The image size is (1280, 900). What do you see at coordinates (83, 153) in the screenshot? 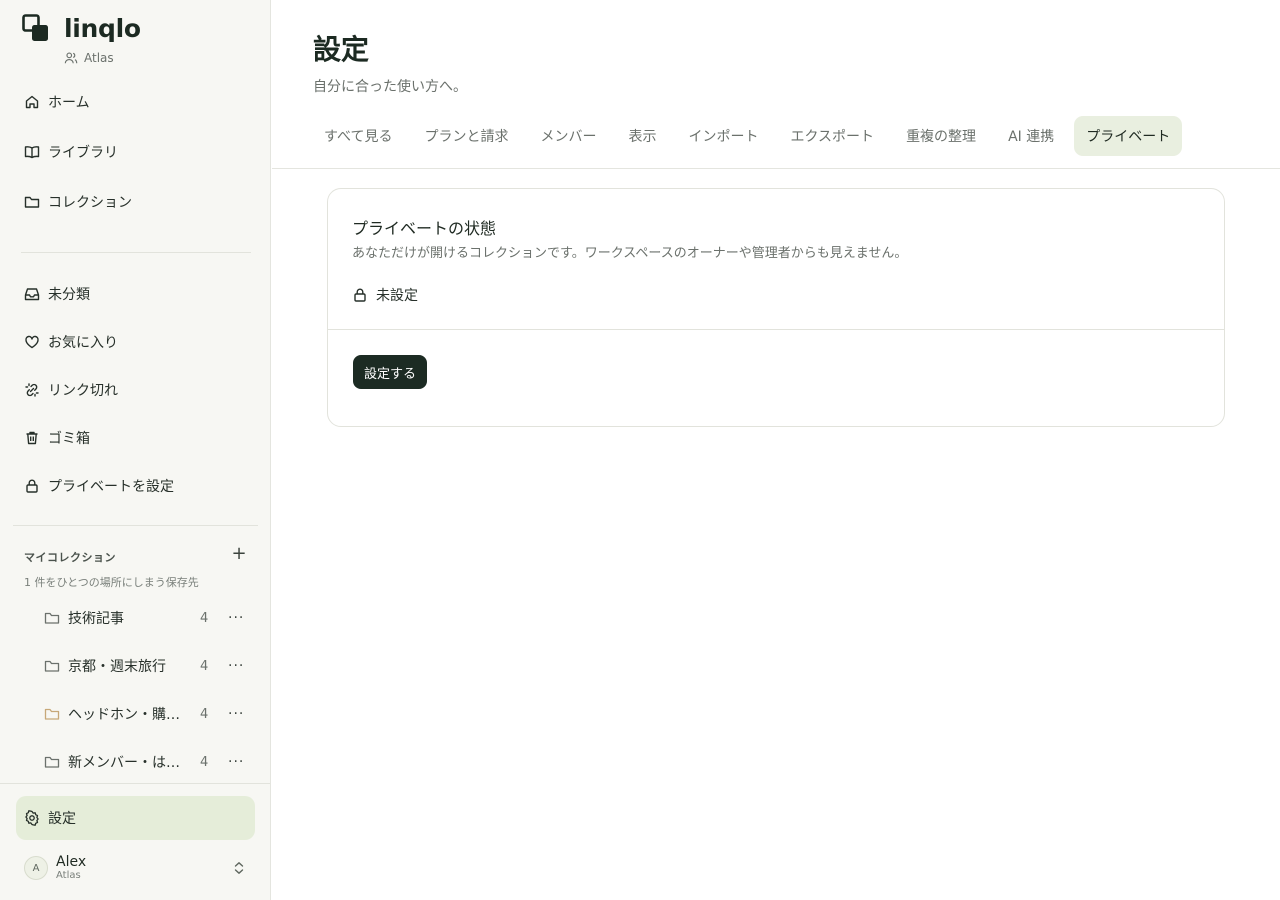
I see `nav-library-label: ライブラリ` at bounding box center [83, 153].